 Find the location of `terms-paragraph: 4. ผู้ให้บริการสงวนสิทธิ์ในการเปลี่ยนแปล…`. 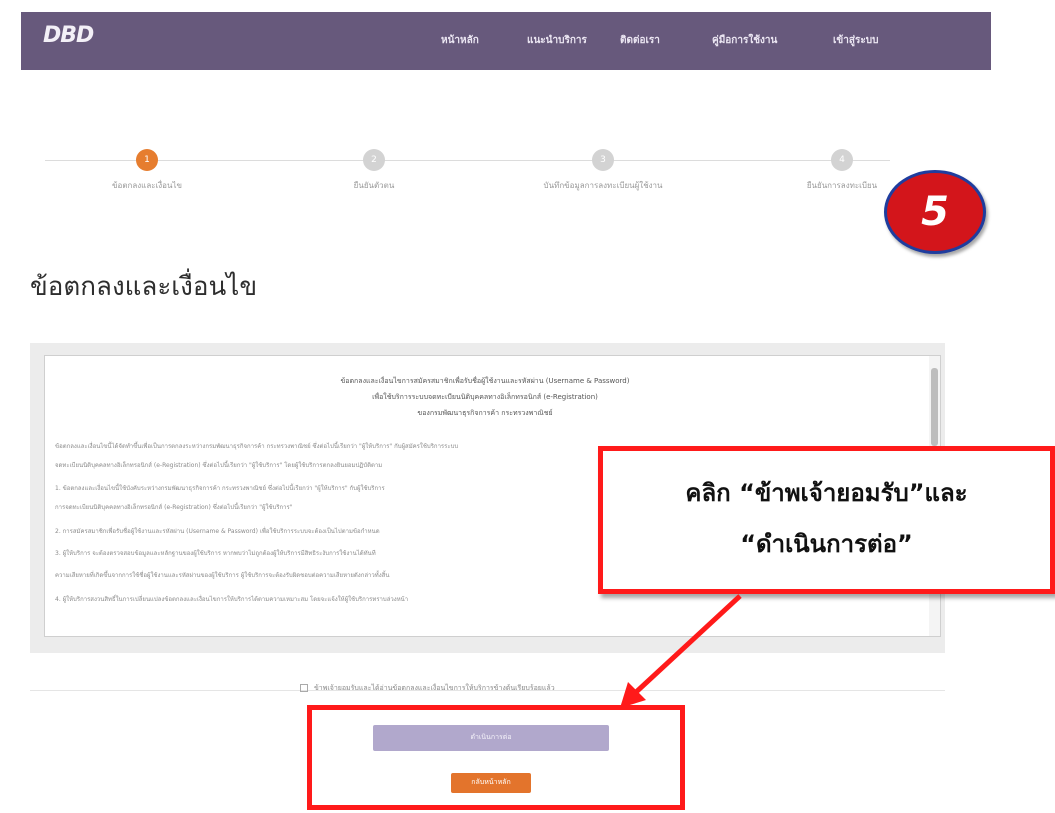

terms-paragraph: 4. ผู้ให้บริการสงวนสิทธิ์ในการเปลี่ยนแปล… is located at coordinates (232, 599).